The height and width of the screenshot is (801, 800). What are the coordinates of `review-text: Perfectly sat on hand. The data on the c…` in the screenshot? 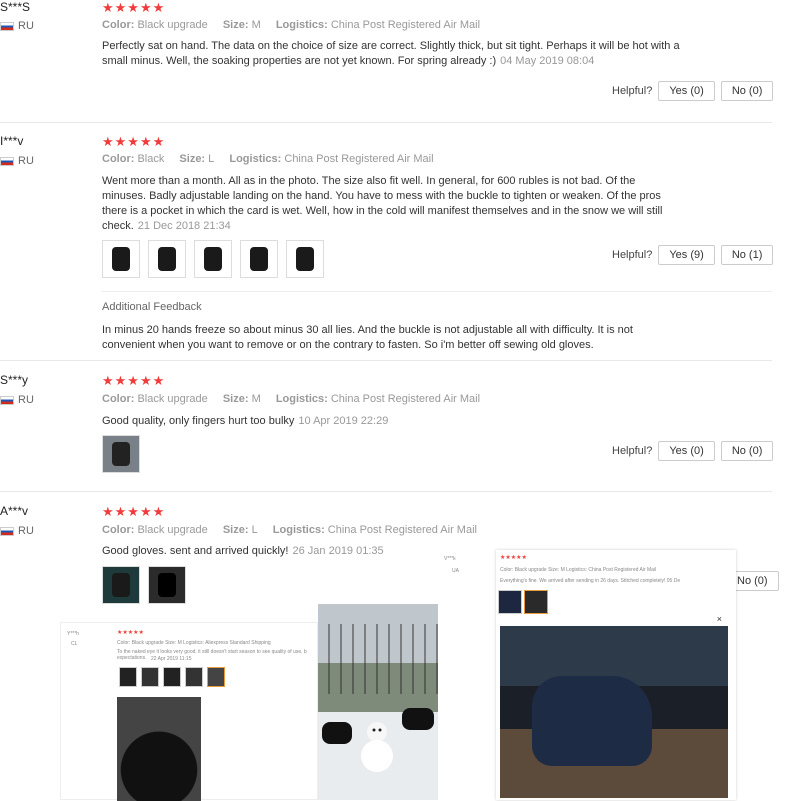 It's located at (391, 53).